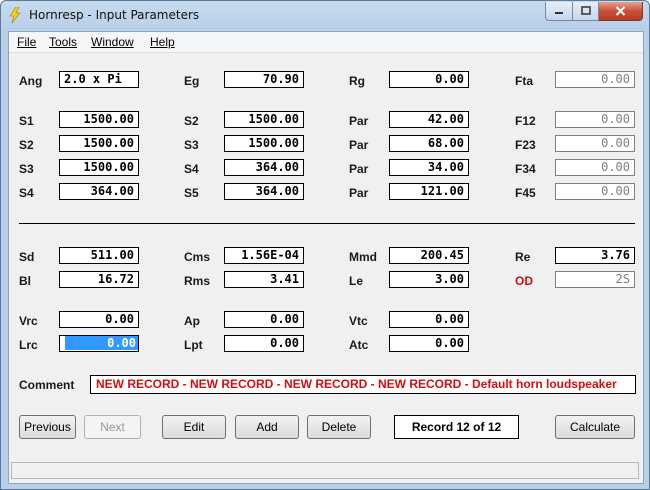 The width and height of the screenshot is (650, 490). What do you see at coordinates (429, 143) in the screenshot?
I see `param-field-par: 68.00` at bounding box center [429, 143].